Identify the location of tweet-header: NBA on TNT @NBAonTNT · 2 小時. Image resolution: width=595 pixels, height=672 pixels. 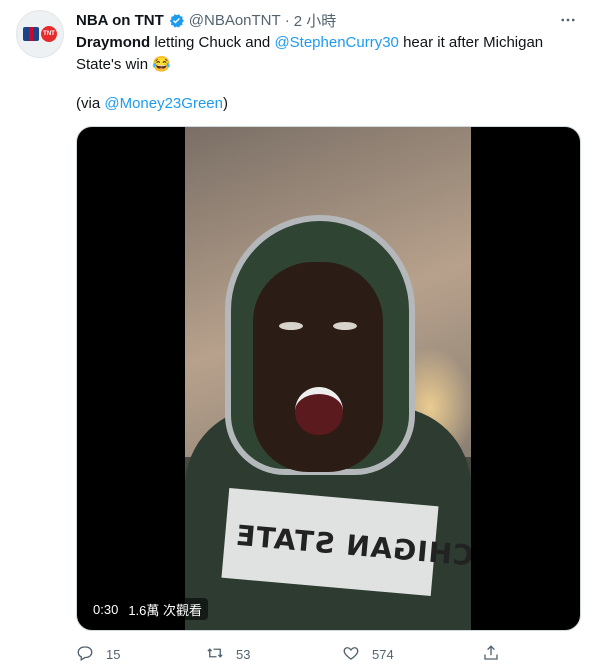
(206, 20).